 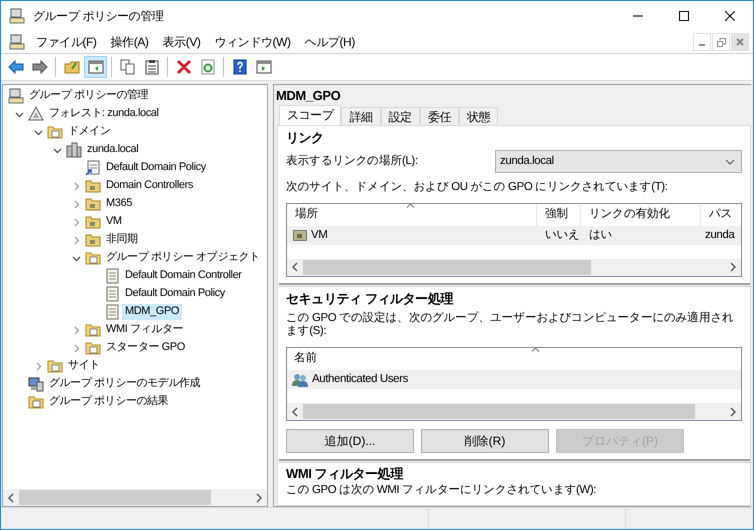 I want to click on tree-item: グループ ポリシーの管理, so click(x=89, y=96).